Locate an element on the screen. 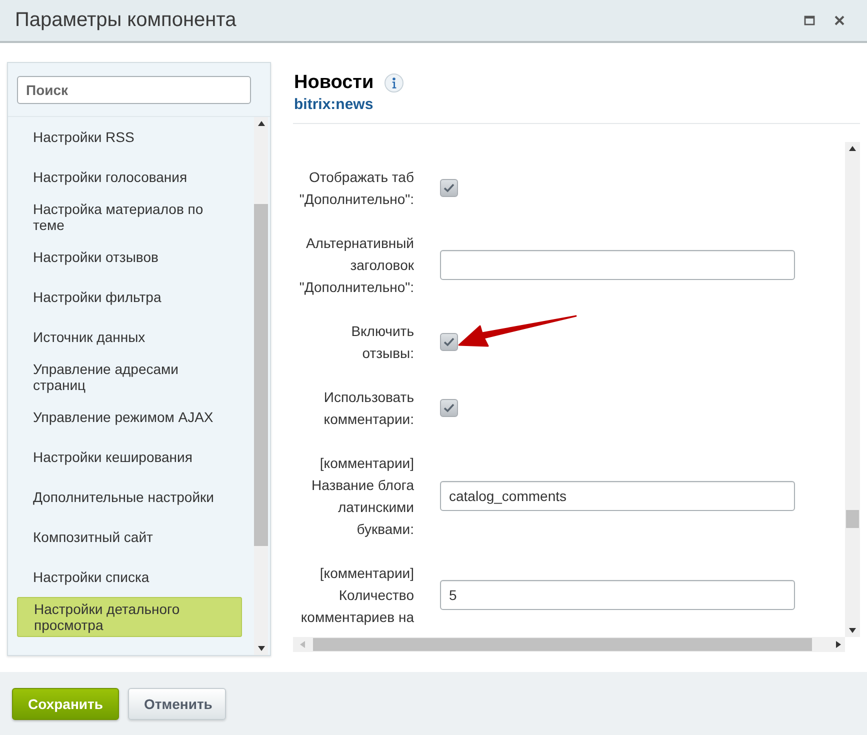 Image resolution: width=867 pixels, height=735 pixels. sidebar-item: Управление режимом AJAX is located at coordinates (129, 417).